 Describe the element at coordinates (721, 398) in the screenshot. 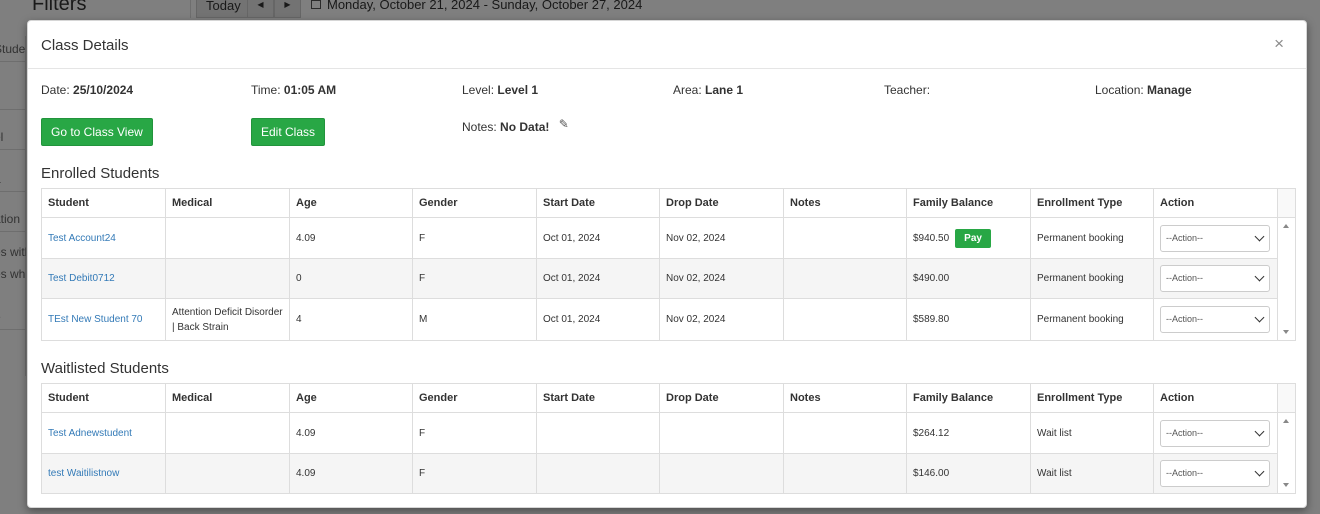

I see `column-header: Drop Date` at that location.